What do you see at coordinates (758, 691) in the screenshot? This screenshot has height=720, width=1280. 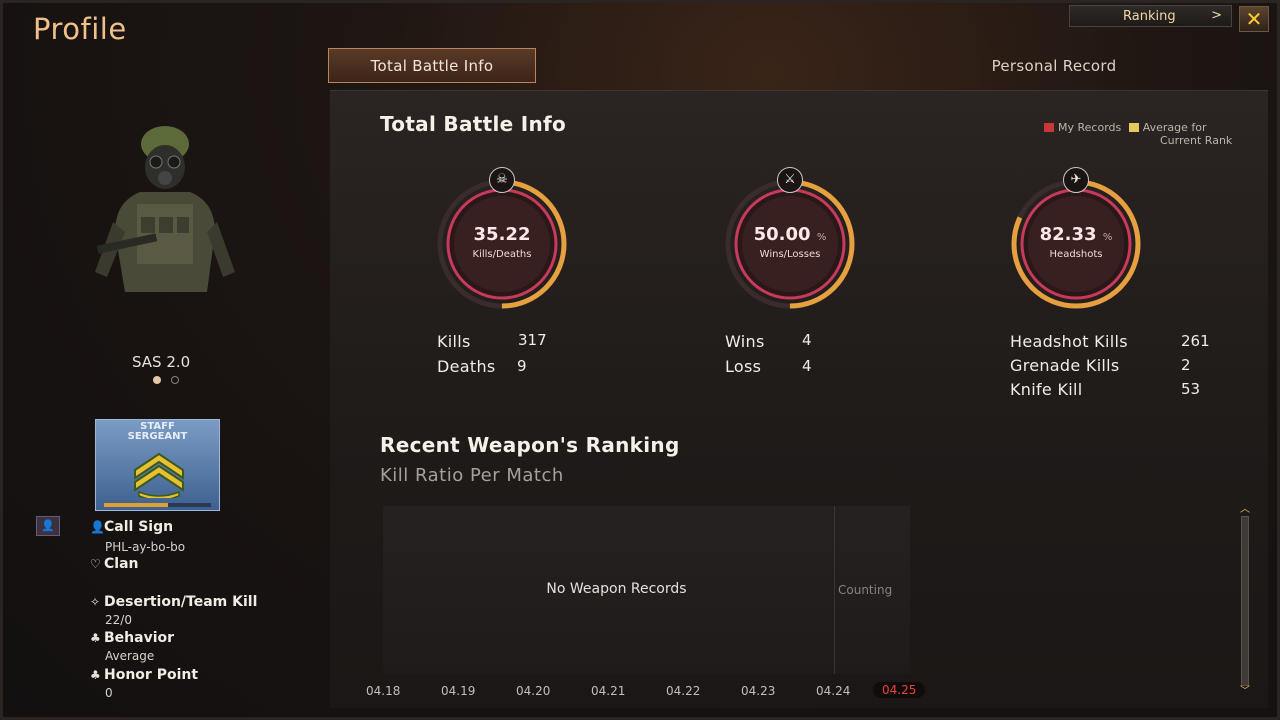 I see `date-label: 04.23` at bounding box center [758, 691].